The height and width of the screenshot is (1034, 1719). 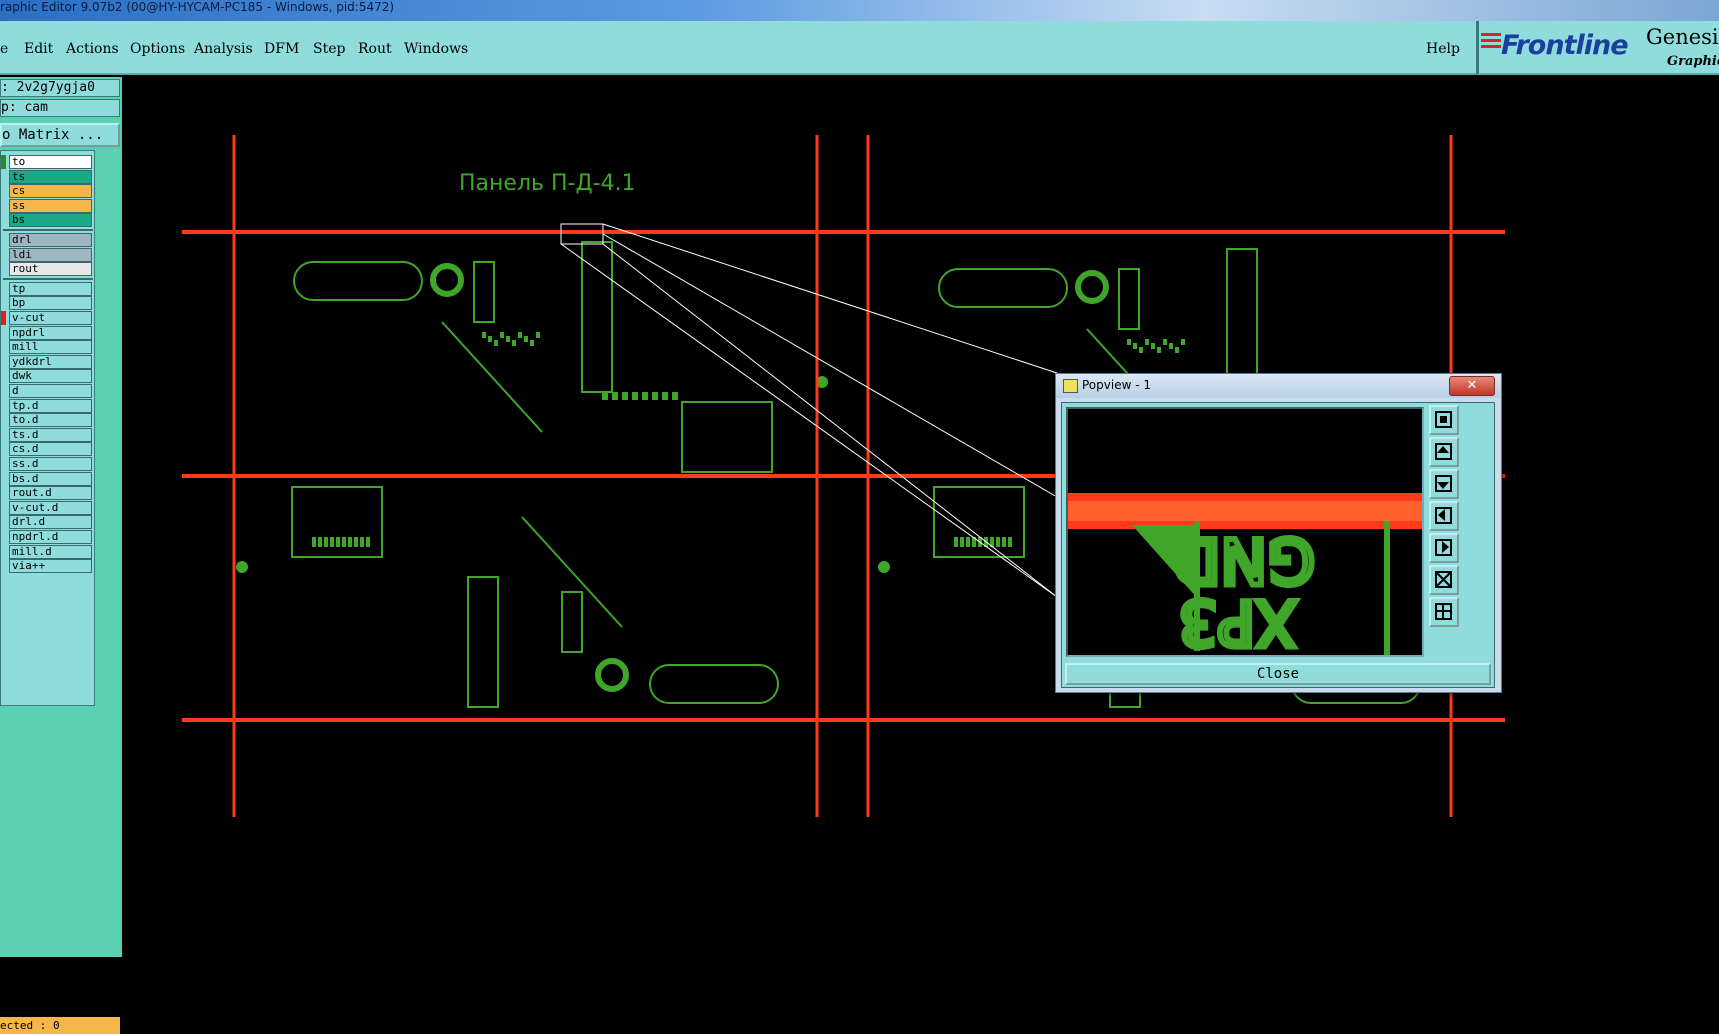 I want to click on layer-item-v-cut: v-cut, so click(x=50, y=318).